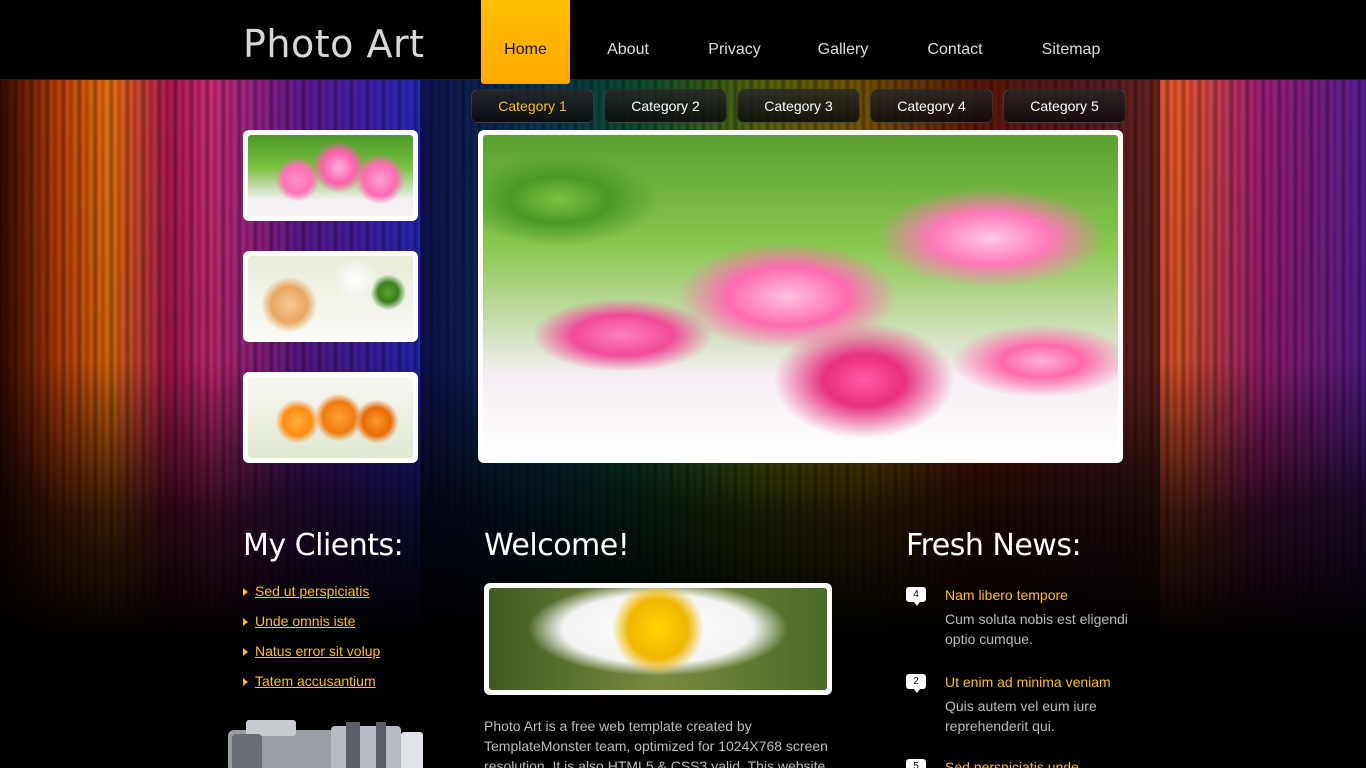 The height and width of the screenshot is (768, 1366). What do you see at coordinates (916, 596) in the screenshot?
I see `comment-count-badge: 4` at bounding box center [916, 596].